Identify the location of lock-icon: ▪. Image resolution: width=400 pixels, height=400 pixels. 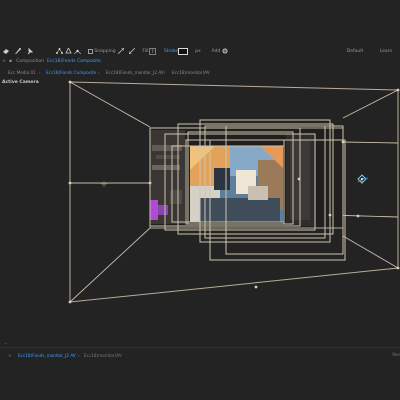
(10, 61).